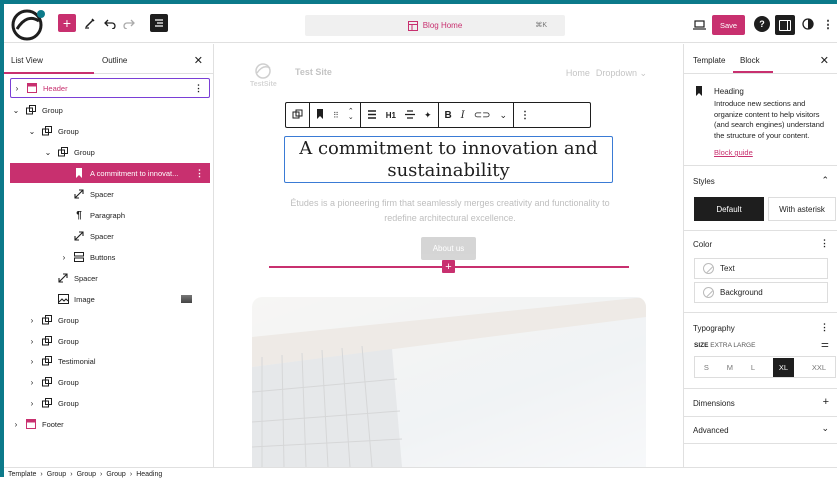  I want to click on group-icon, so click(47, 131).